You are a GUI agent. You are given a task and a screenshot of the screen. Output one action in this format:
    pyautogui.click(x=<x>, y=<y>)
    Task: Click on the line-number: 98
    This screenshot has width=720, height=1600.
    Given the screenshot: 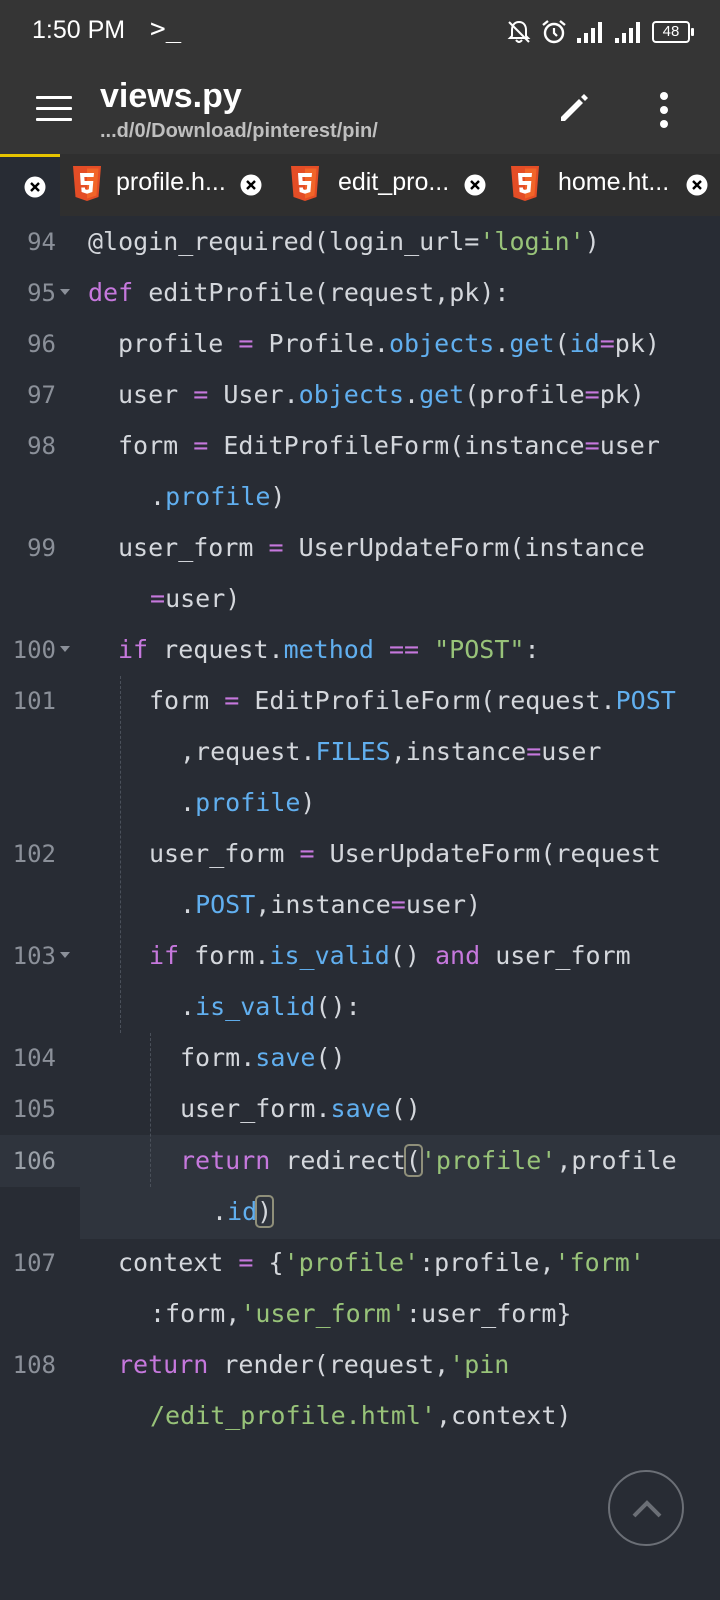 What is the action you would take?
    pyautogui.click(x=41, y=446)
    